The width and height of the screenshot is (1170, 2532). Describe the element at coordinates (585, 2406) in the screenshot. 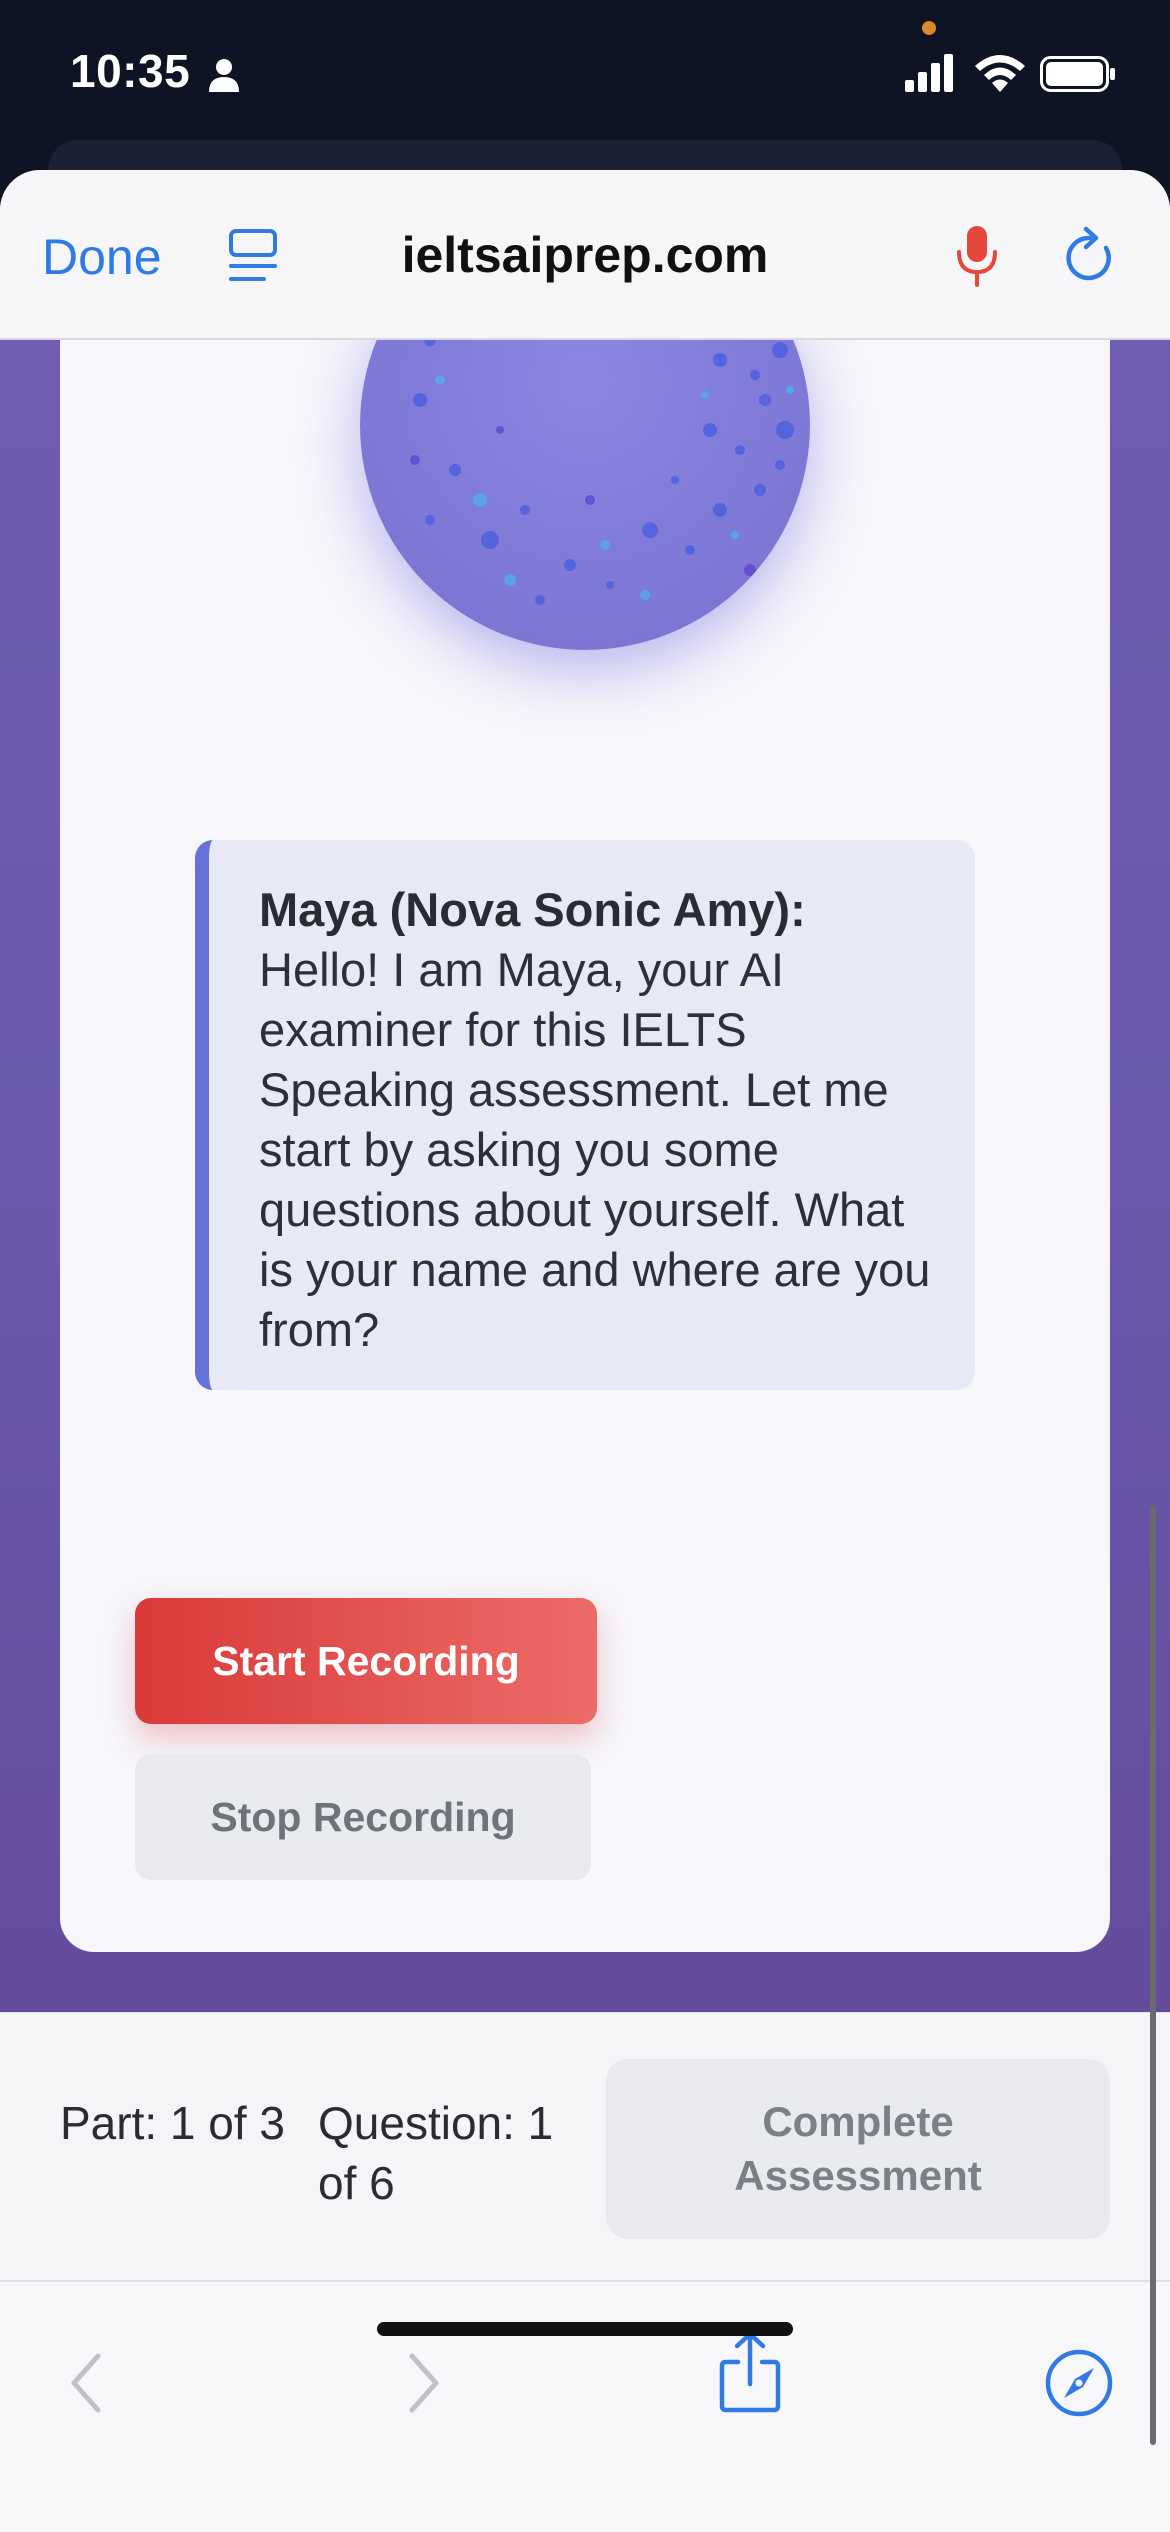

I see `browser-toolbar` at that location.